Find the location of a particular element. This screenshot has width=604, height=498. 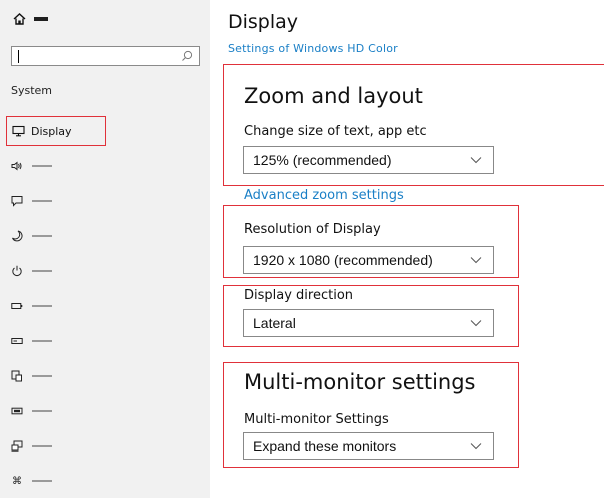

sidebar-item-label: Display is located at coordinates (51, 131).